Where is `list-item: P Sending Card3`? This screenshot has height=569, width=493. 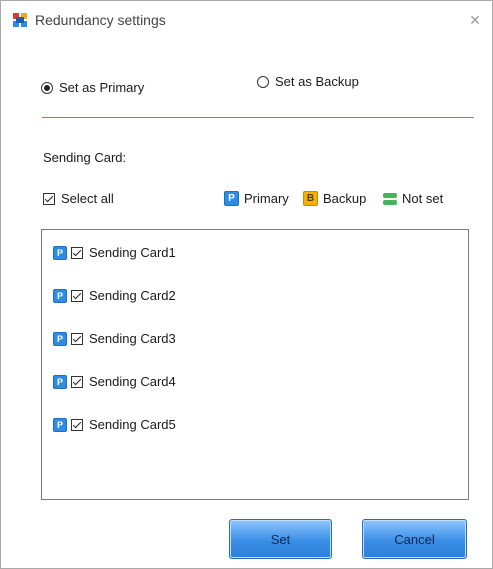 list-item: P Sending Card3 is located at coordinates (114, 338).